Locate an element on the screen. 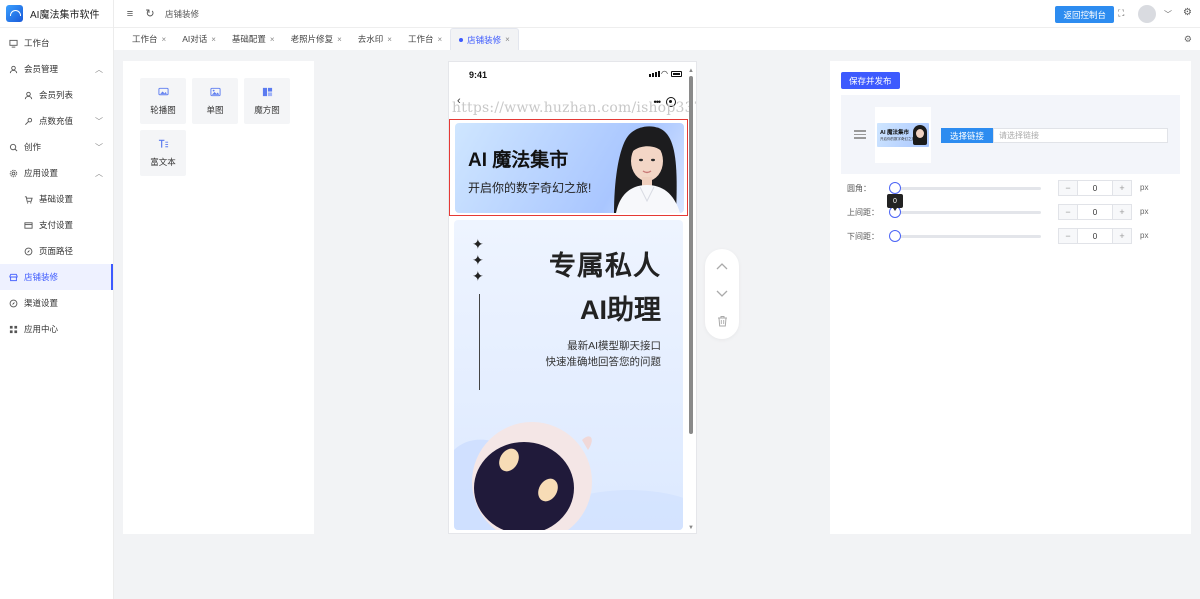  delete-icon is located at coordinates (722, 321).